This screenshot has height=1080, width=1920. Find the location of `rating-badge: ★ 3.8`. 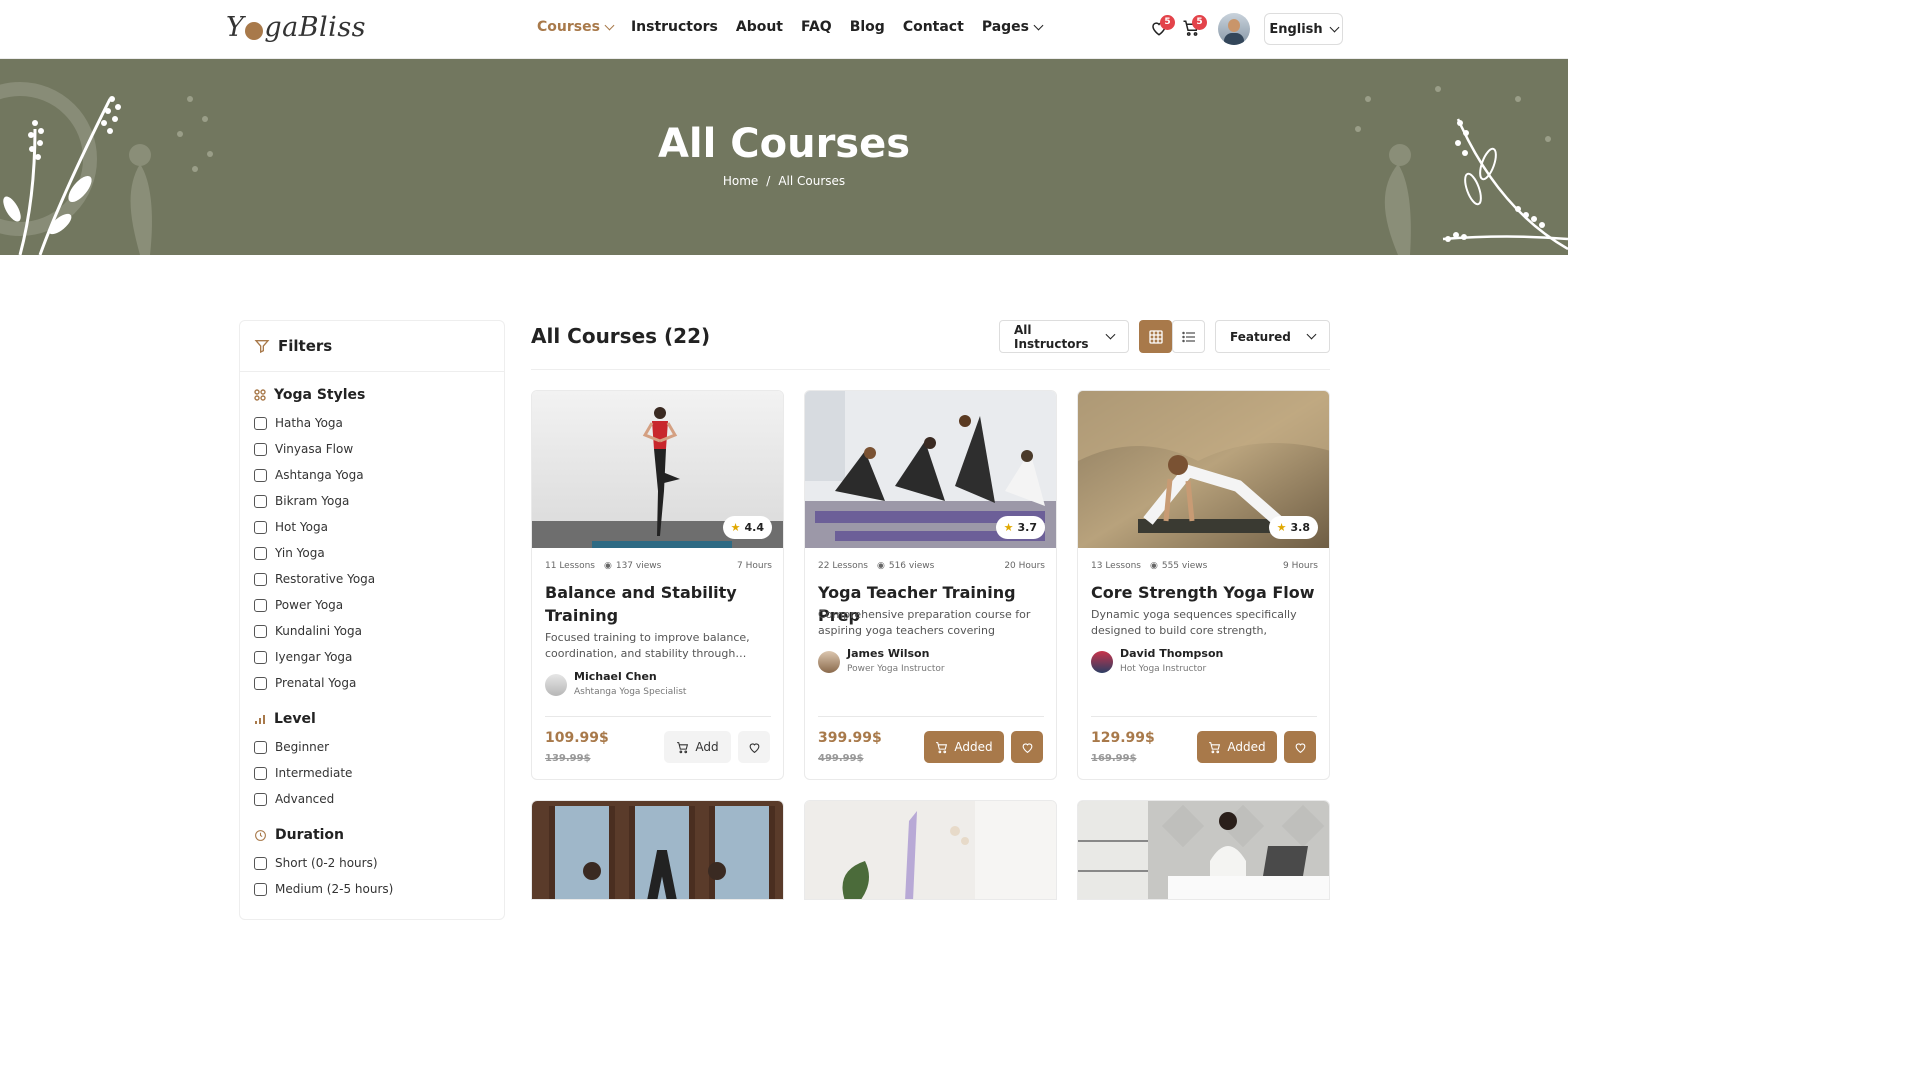

rating-badge: ★ 3.8 is located at coordinates (1293, 527).